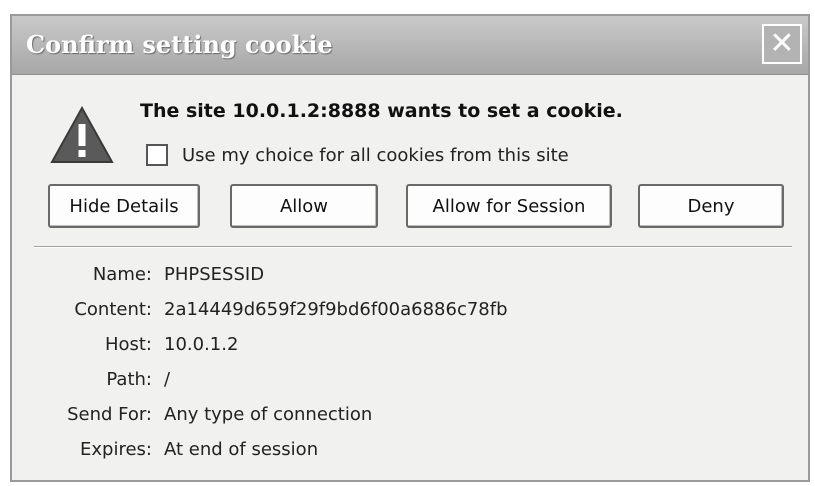  I want to click on detail-label: Name:, so click(122, 274).